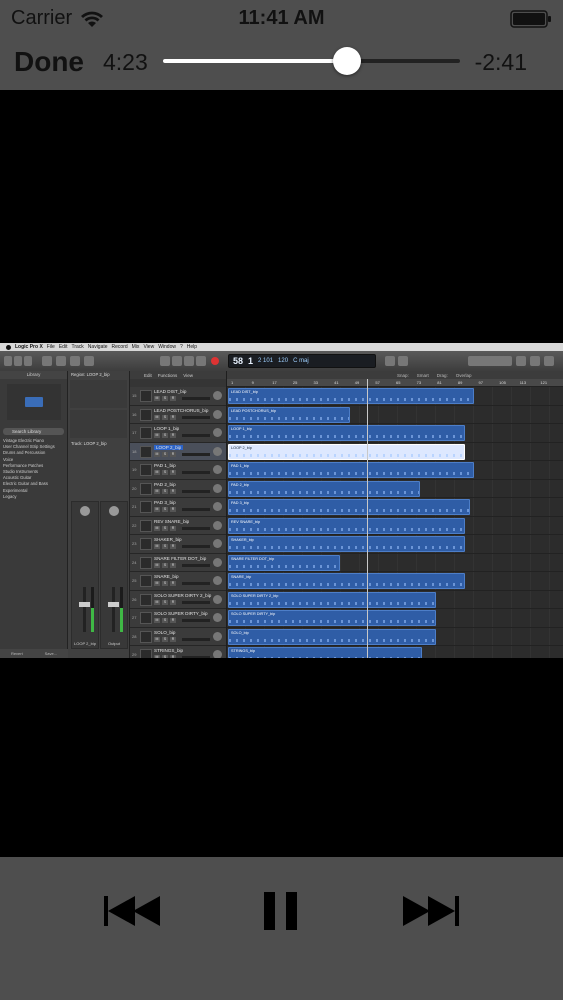 Image resolution: width=563 pixels, height=1000 pixels. What do you see at coordinates (311, 61) in the screenshot?
I see `scrubber-track` at bounding box center [311, 61].